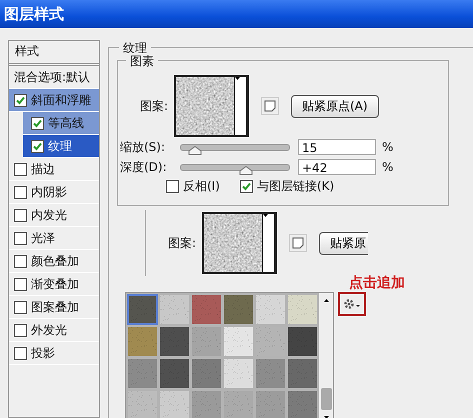  I want to click on snap-origin-button: 贴紧原, so click(343, 243).